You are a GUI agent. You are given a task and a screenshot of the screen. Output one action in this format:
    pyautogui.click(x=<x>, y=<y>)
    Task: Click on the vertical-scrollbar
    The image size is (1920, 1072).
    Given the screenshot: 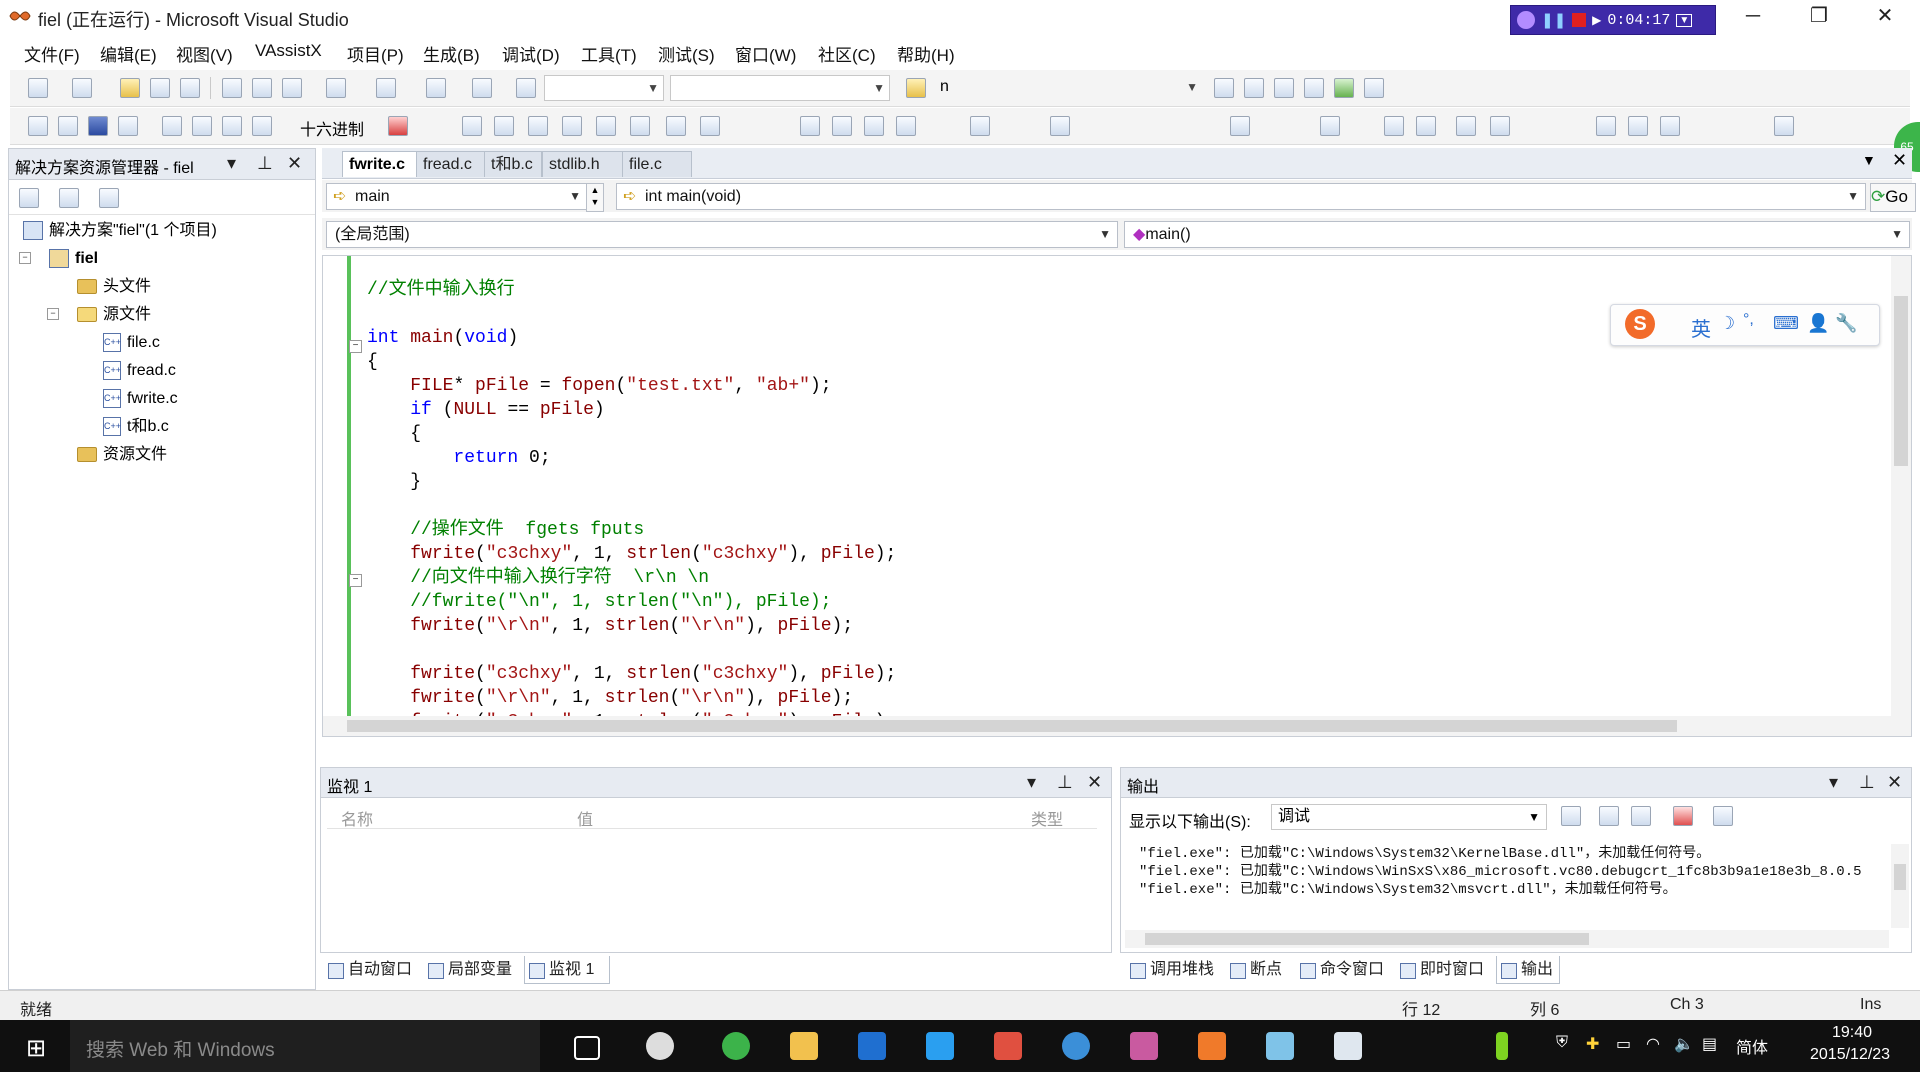 What is the action you would take?
    pyautogui.click(x=1900, y=886)
    